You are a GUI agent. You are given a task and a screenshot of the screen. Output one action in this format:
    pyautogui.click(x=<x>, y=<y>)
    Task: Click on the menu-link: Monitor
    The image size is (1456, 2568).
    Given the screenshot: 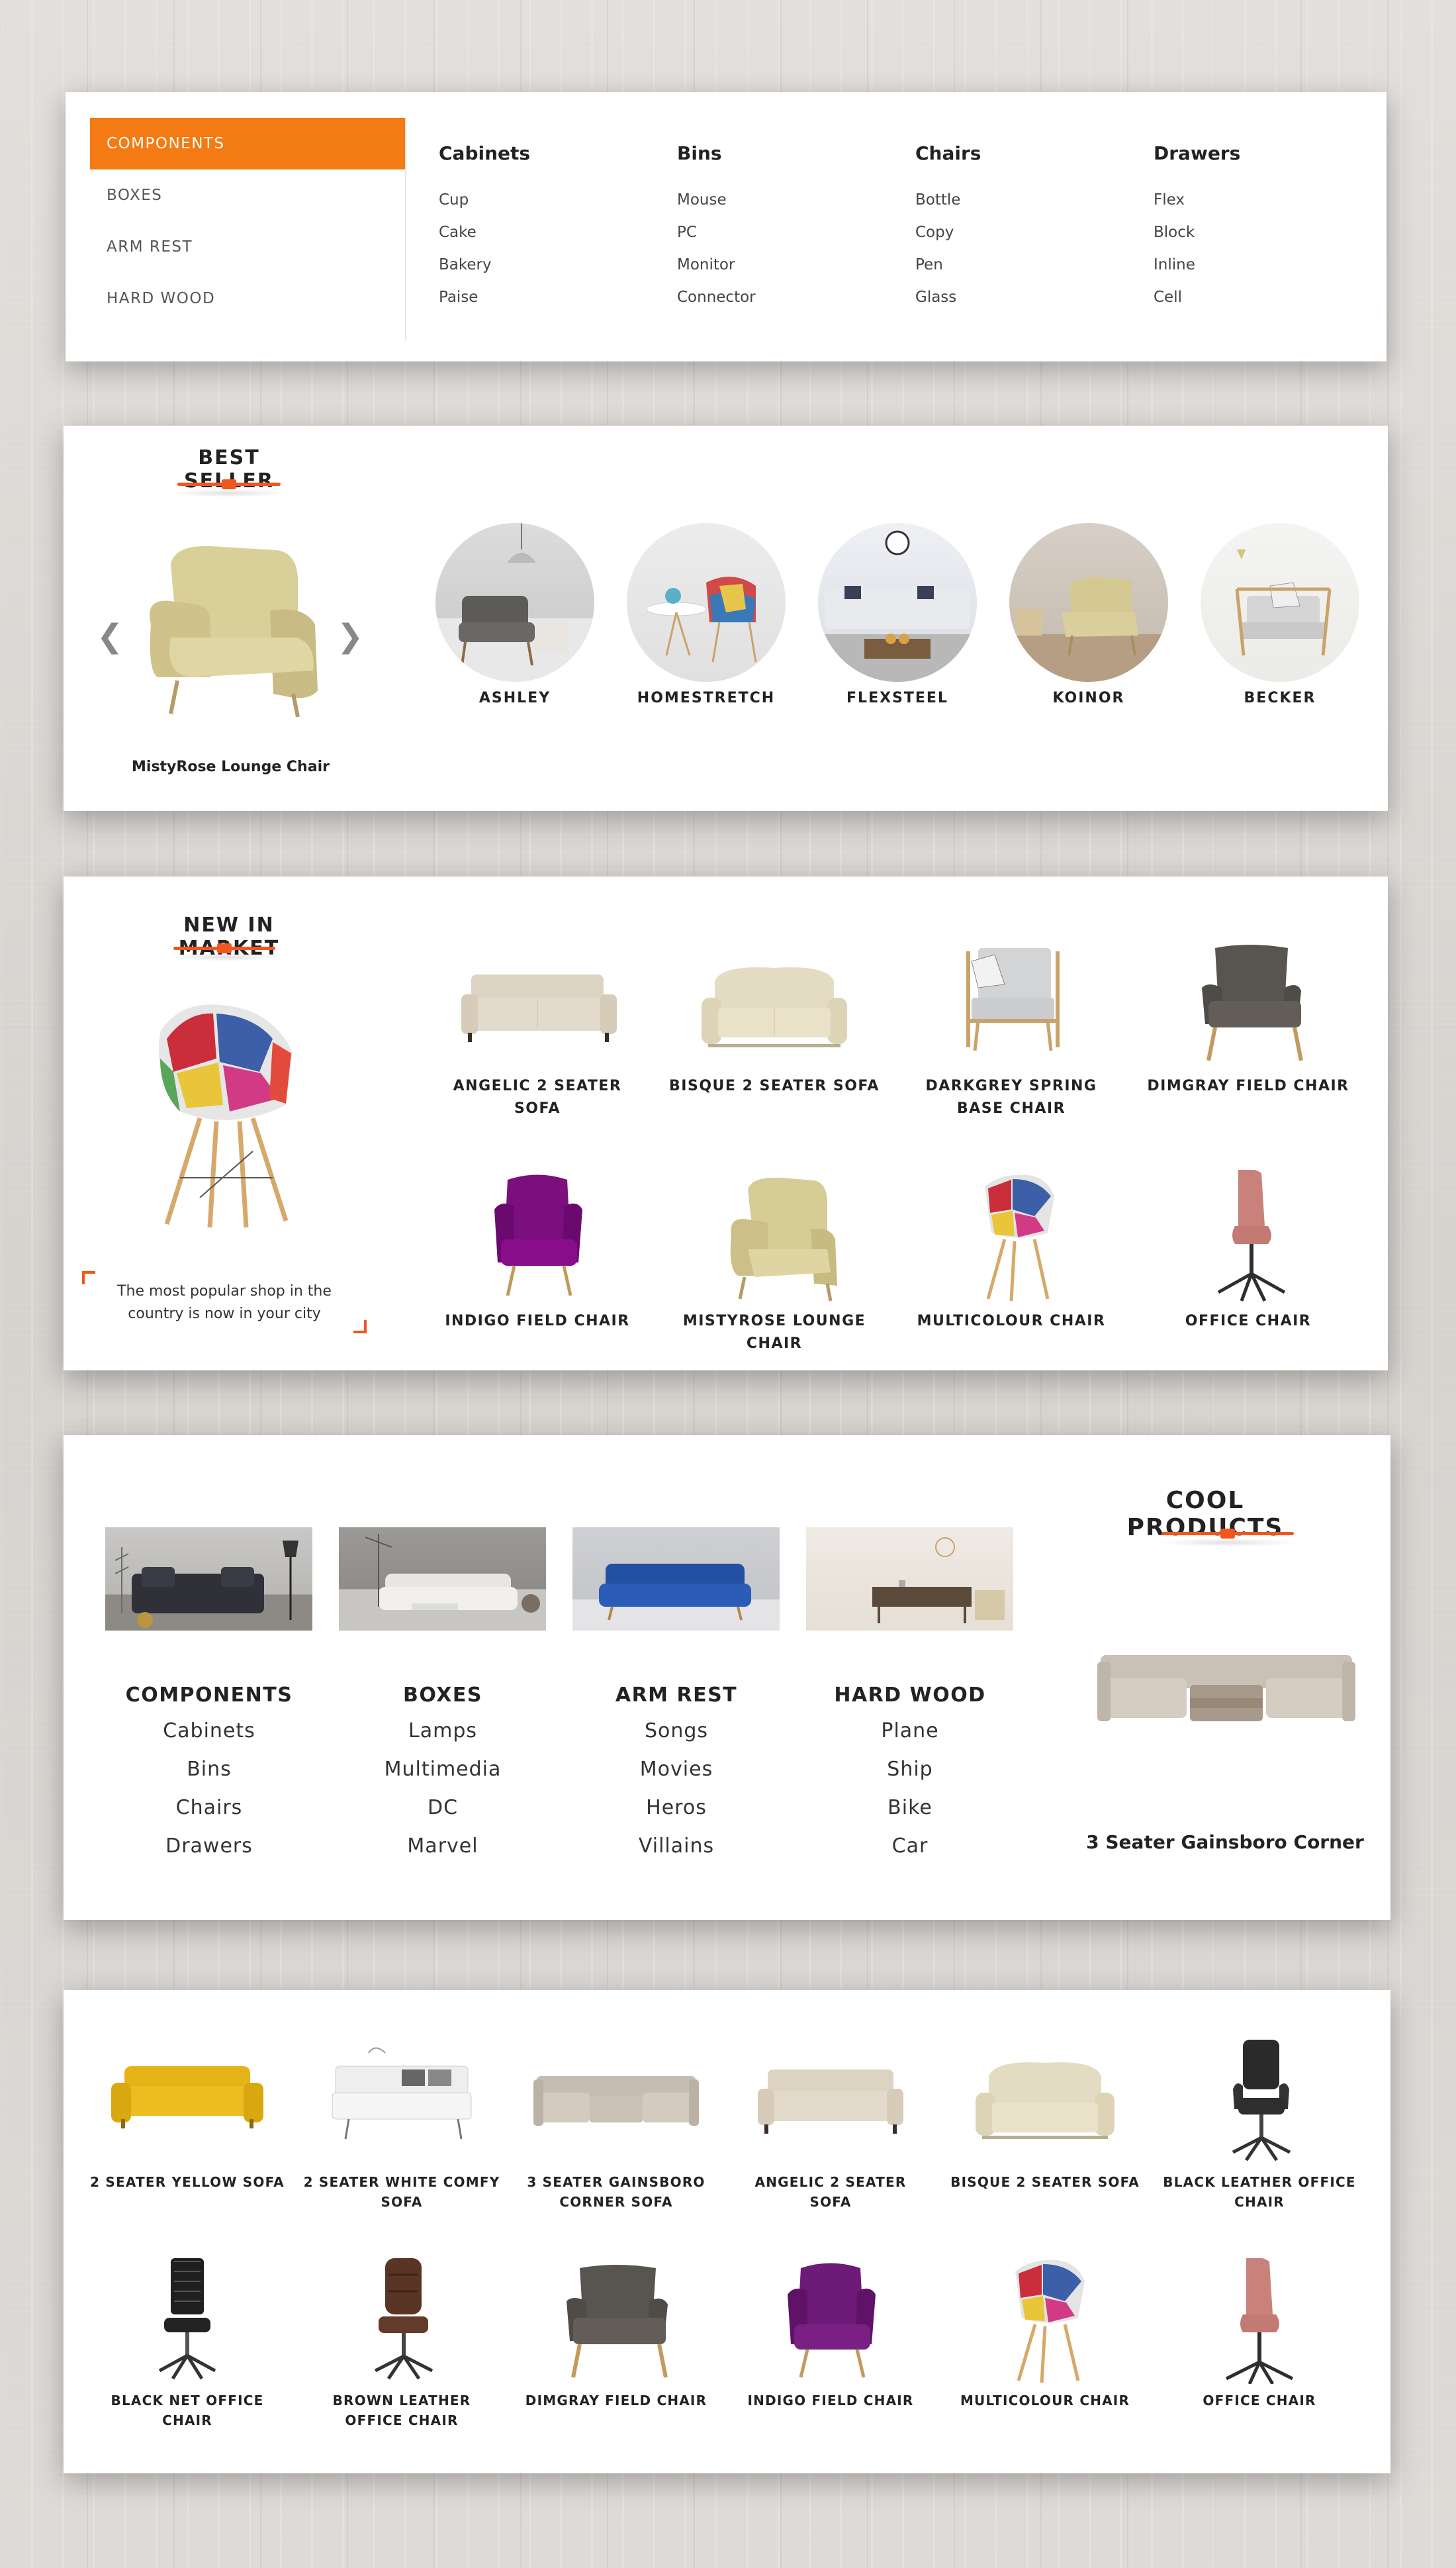 What is the action you would take?
    pyautogui.click(x=776, y=265)
    